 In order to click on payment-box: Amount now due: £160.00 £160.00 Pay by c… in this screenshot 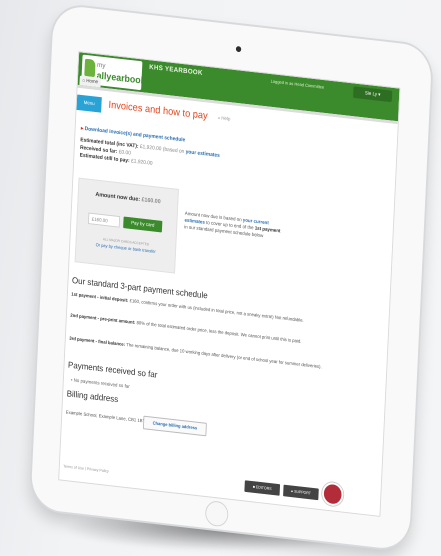, I will do `click(126, 225)`.